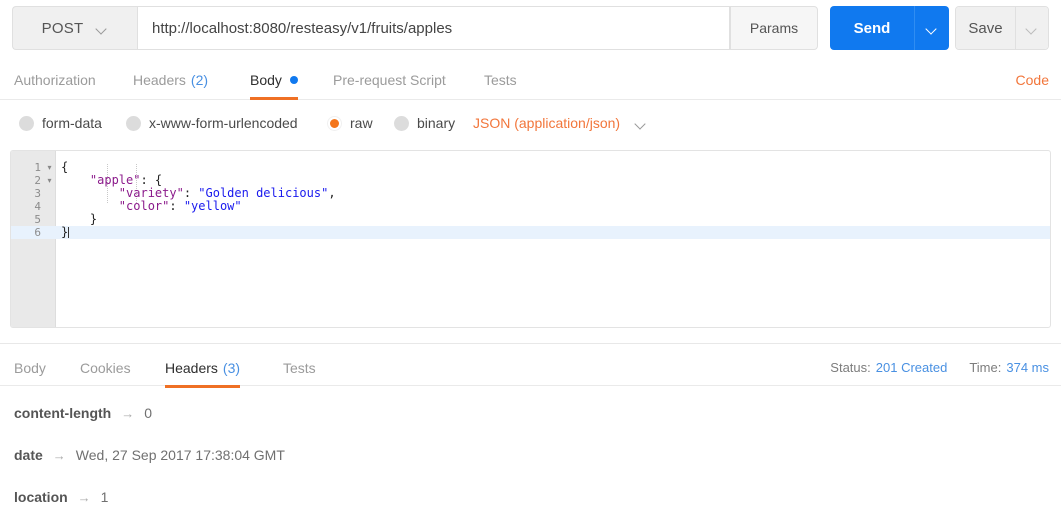 This screenshot has width=1061, height=528. What do you see at coordinates (212, 206) in the screenshot?
I see `code-token: "yellow"` at bounding box center [212, 206].